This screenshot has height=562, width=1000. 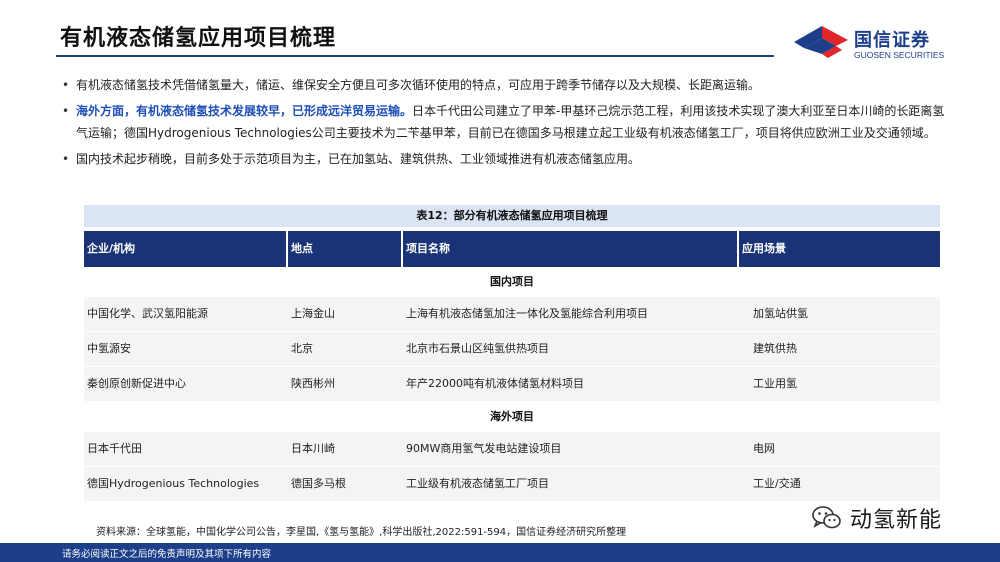 What do you see at coordinates (114, 448) in the screenshot?
I see `cell-company: 日本千代田` at bounding box center [114, 448].